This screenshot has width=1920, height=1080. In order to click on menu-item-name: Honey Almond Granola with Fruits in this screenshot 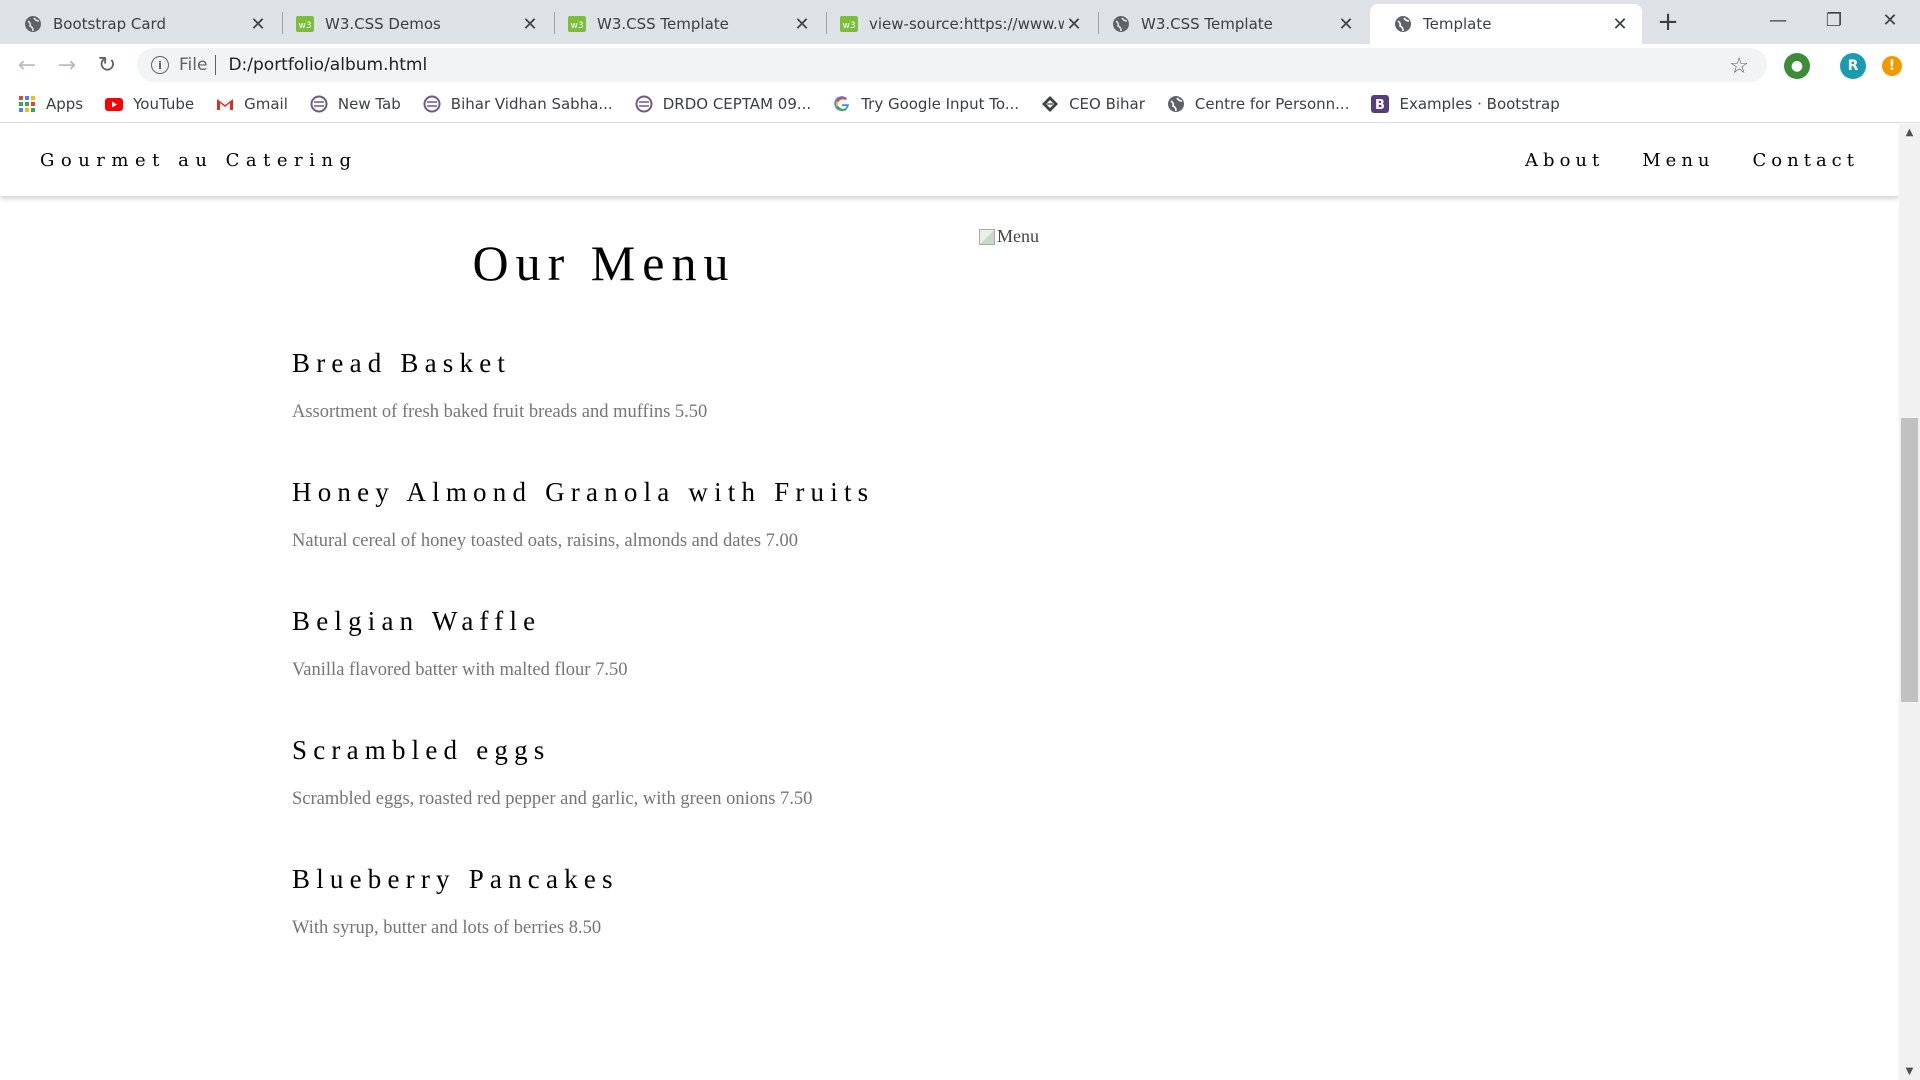, I will do `click(583, 492)`.